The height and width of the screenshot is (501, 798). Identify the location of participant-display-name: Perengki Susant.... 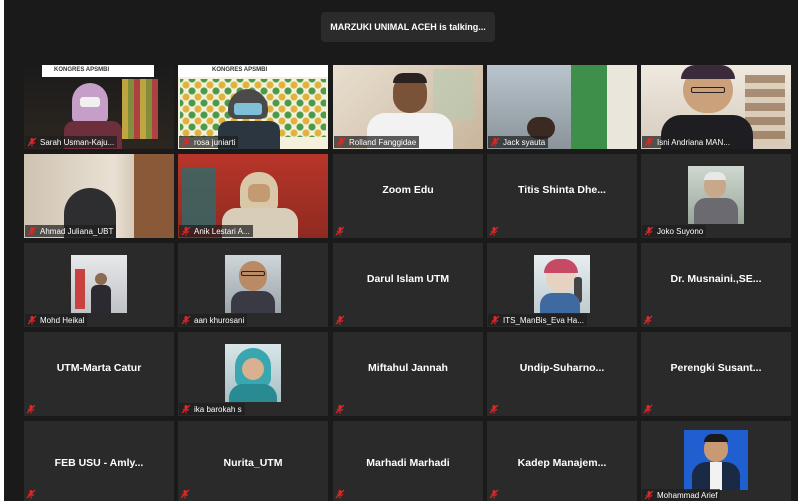
(716, 368).